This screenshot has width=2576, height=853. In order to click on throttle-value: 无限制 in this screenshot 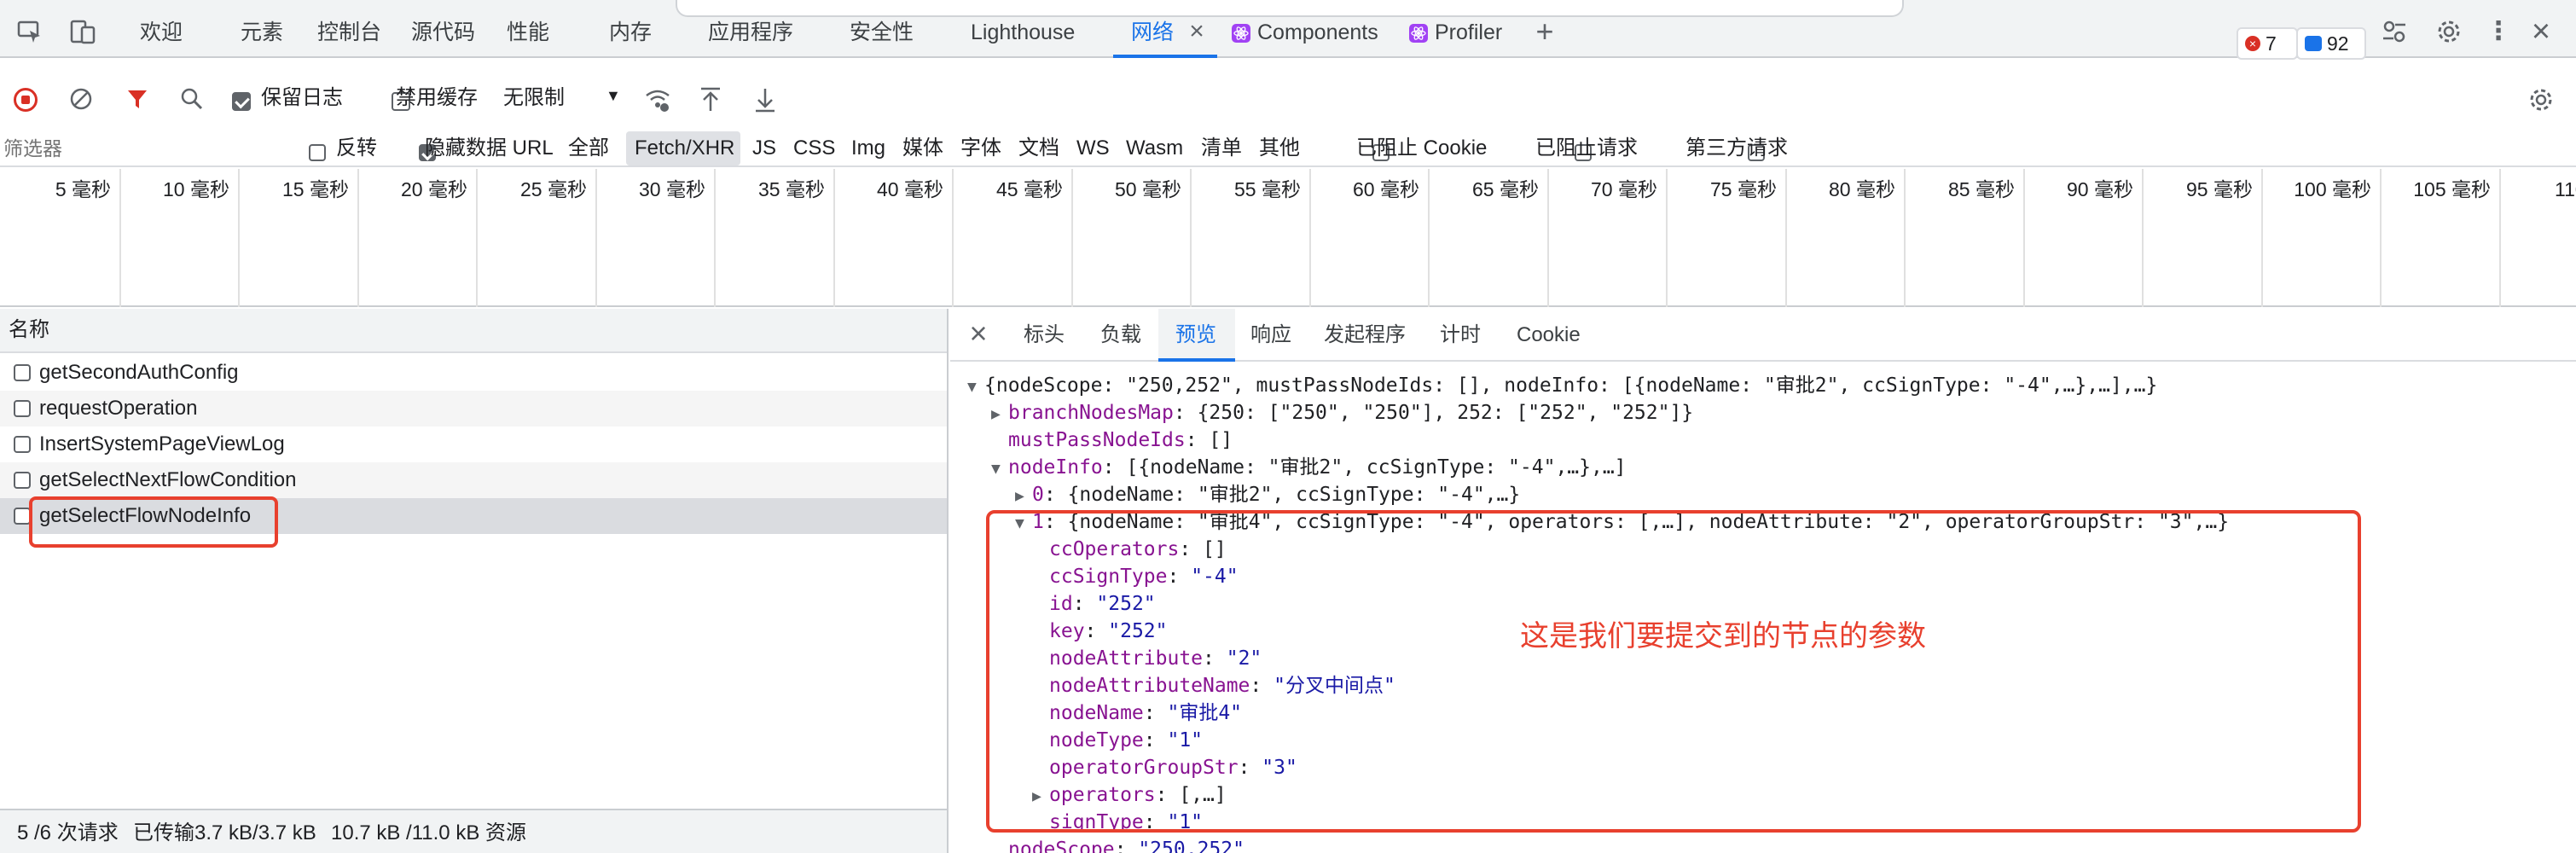, I will do `click(534, 97)`.